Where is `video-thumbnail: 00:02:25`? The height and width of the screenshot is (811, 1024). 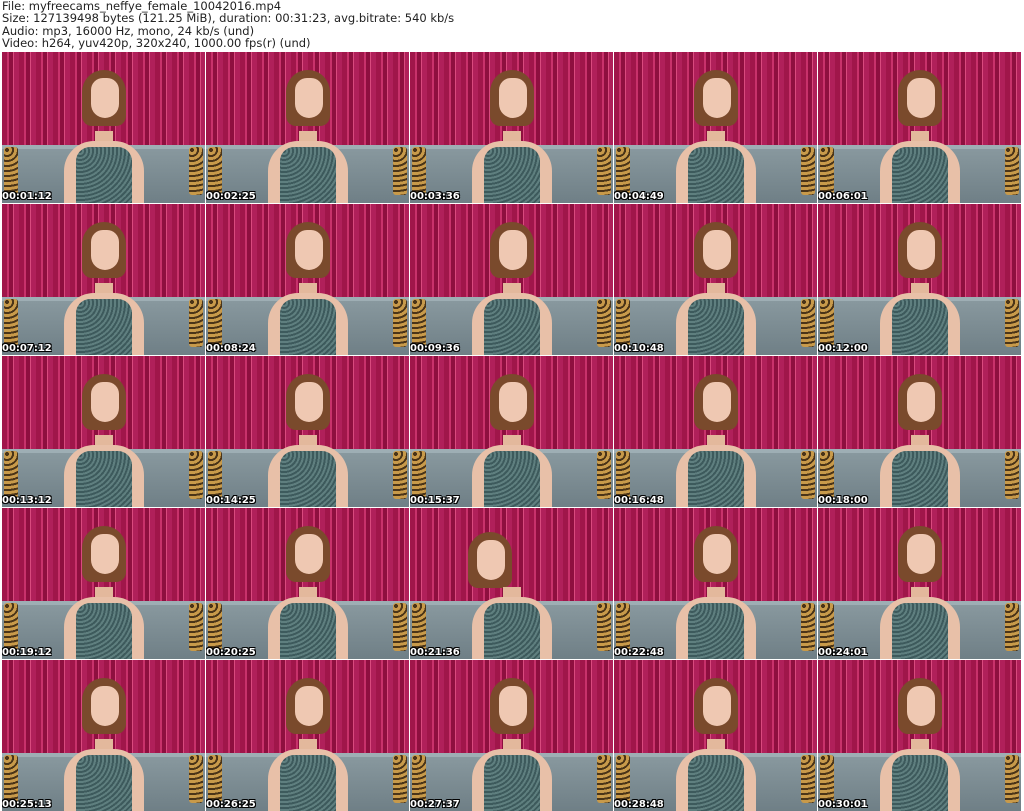 video-thumbnail: 00:02:25 is located at coordinates (307, 127).